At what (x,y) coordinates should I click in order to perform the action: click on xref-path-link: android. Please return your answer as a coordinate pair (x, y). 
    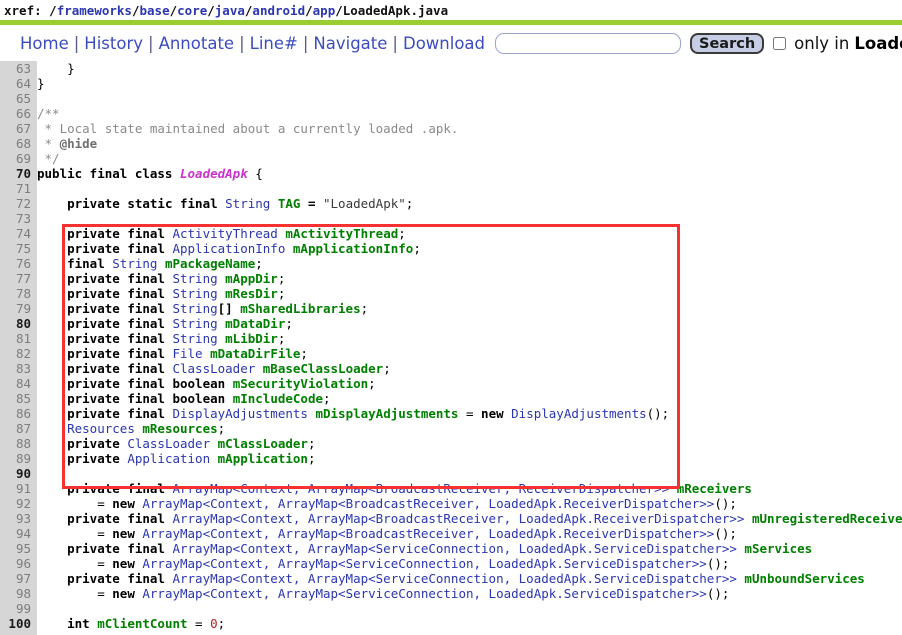
    Looking at the image, I should click on (278, 10).